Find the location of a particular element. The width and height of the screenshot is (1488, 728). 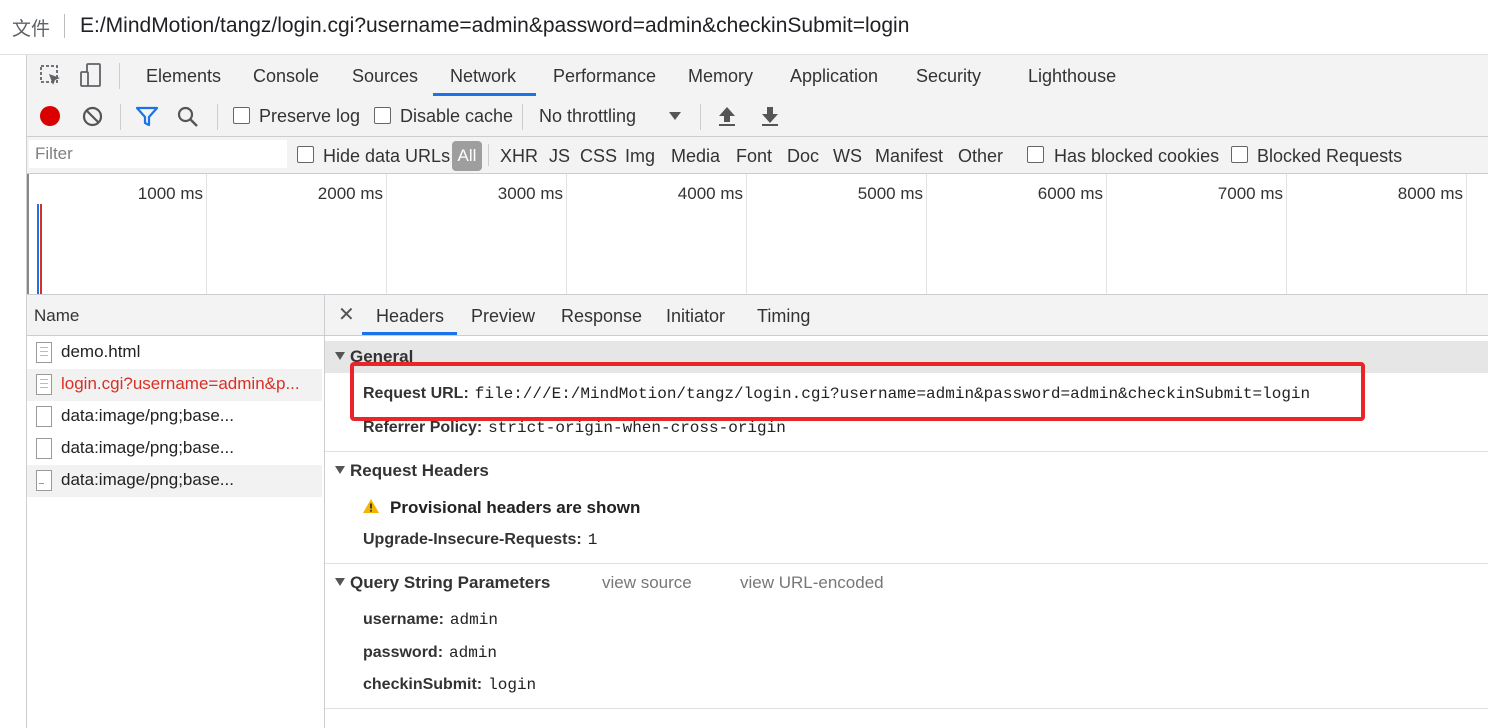

tab-security: Security is located at coordinates (948, 76).